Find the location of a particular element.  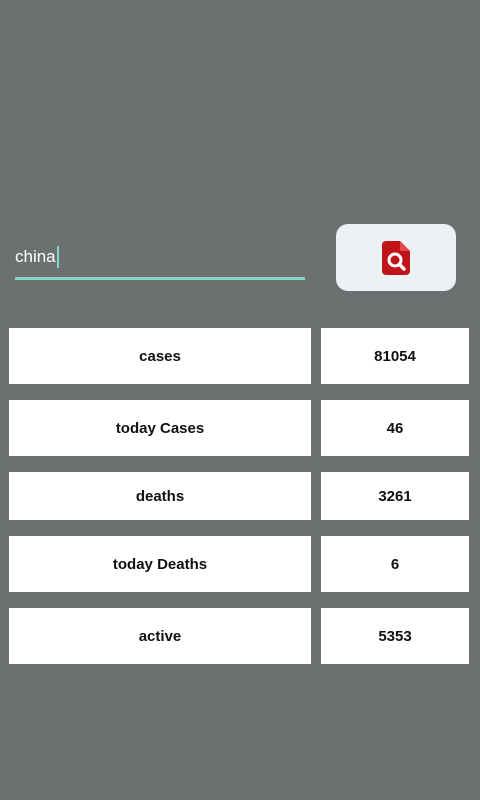

stat-label: cases is located at coordinates (160, 356).